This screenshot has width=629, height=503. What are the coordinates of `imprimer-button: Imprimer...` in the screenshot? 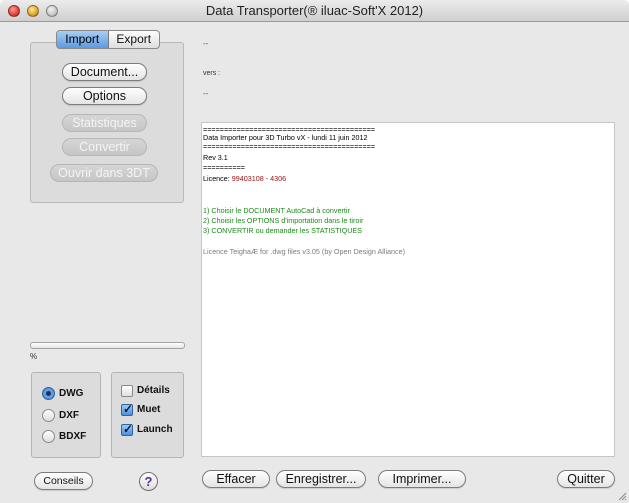 It's located at (422, 479).